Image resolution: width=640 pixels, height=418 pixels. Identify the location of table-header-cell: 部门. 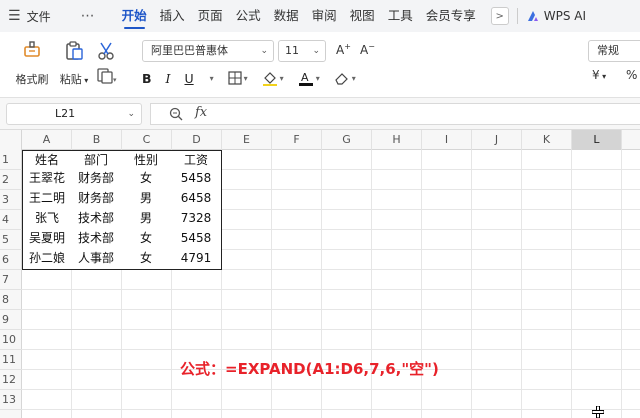
(96, 160).